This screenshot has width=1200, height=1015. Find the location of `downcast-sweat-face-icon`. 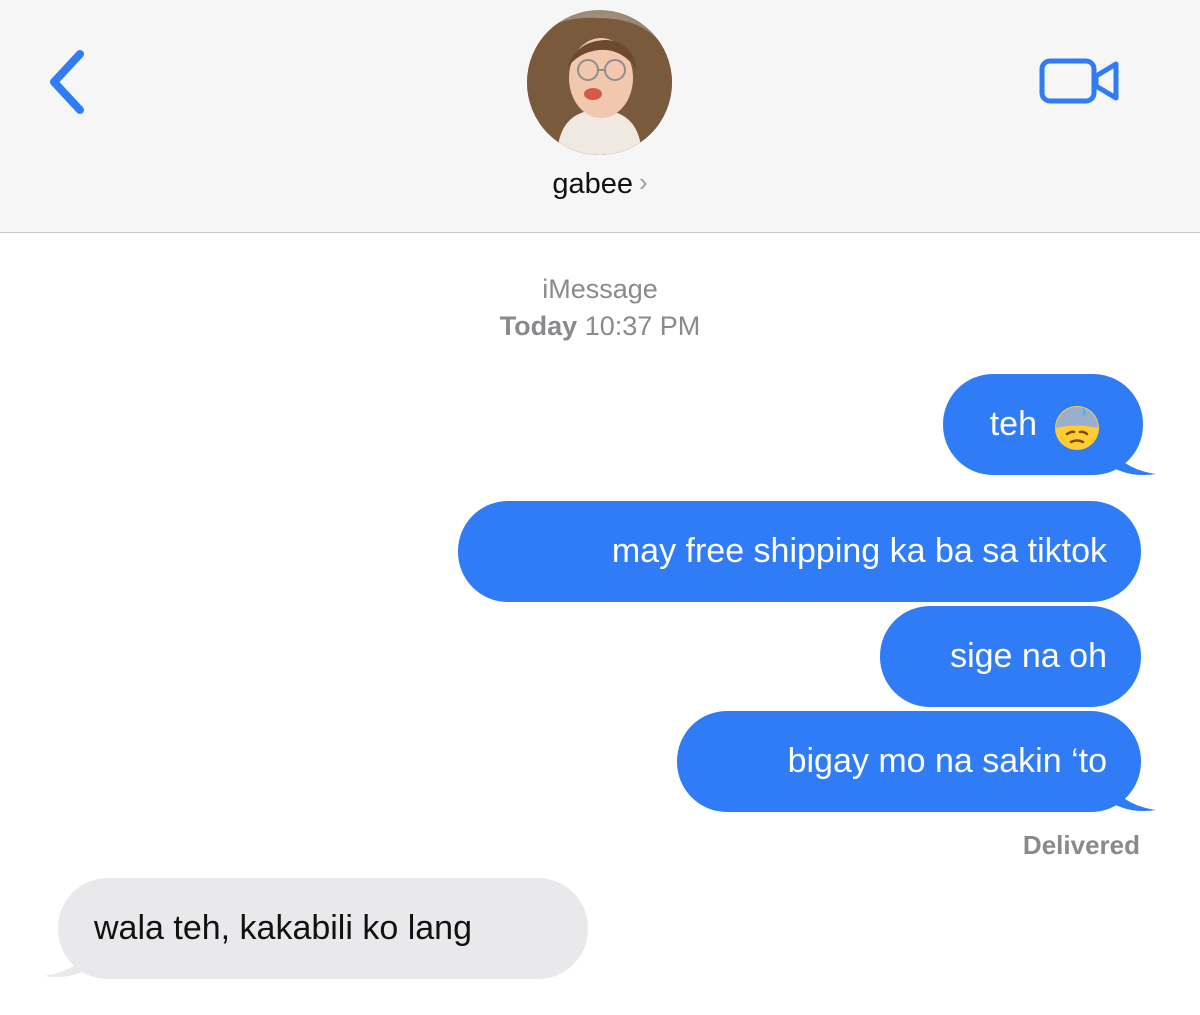

downcast-sweat-face-icon is located at coordinates (1077, 428).